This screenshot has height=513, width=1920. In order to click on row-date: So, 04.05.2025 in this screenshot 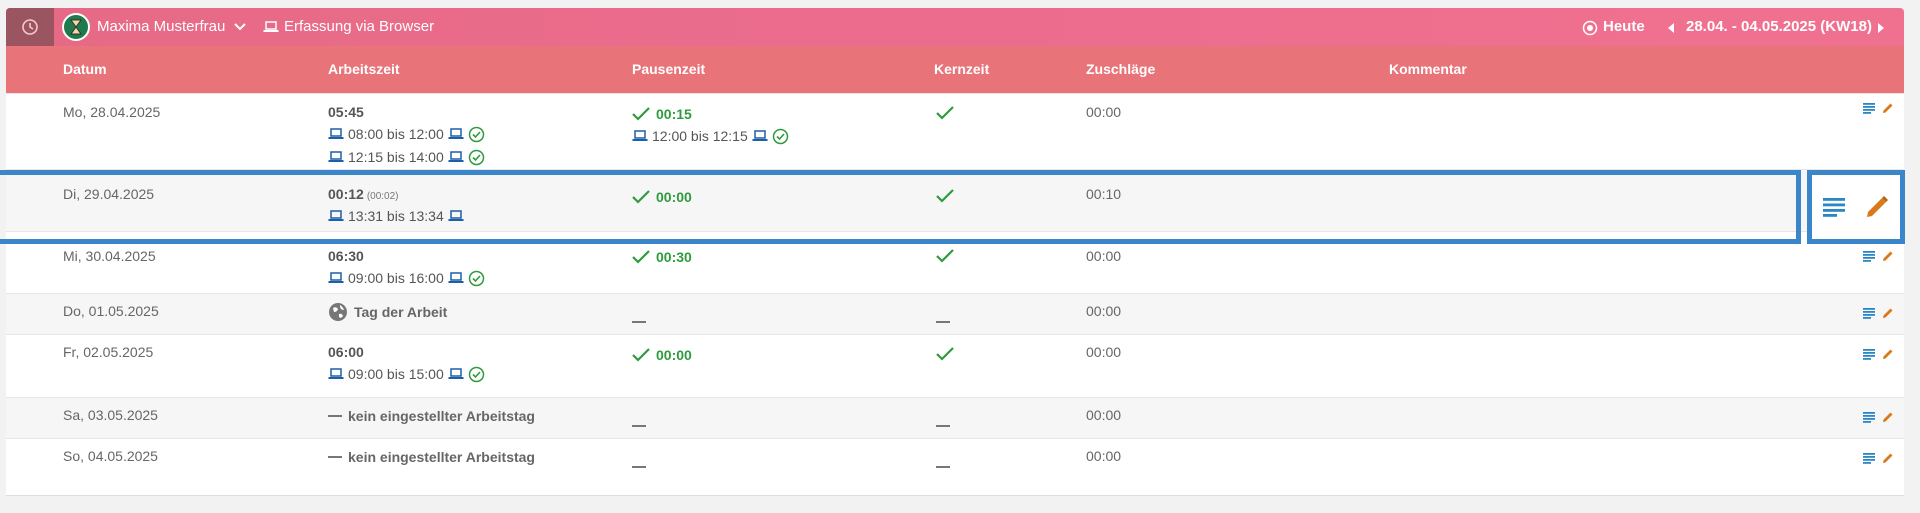, I will do `click(110, 456)`.